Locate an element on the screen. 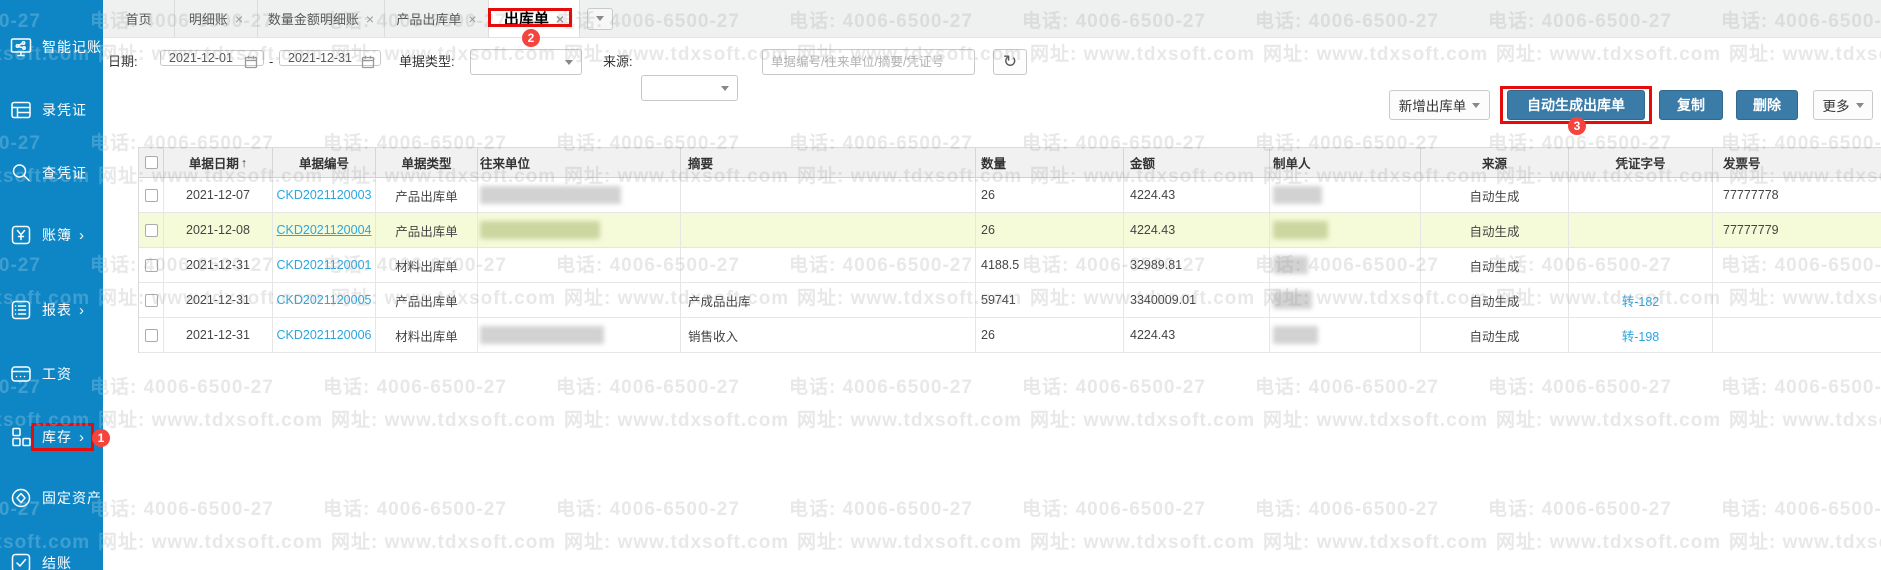  sidebar-item-salary: 工资 is located at coordinates (51, 374).